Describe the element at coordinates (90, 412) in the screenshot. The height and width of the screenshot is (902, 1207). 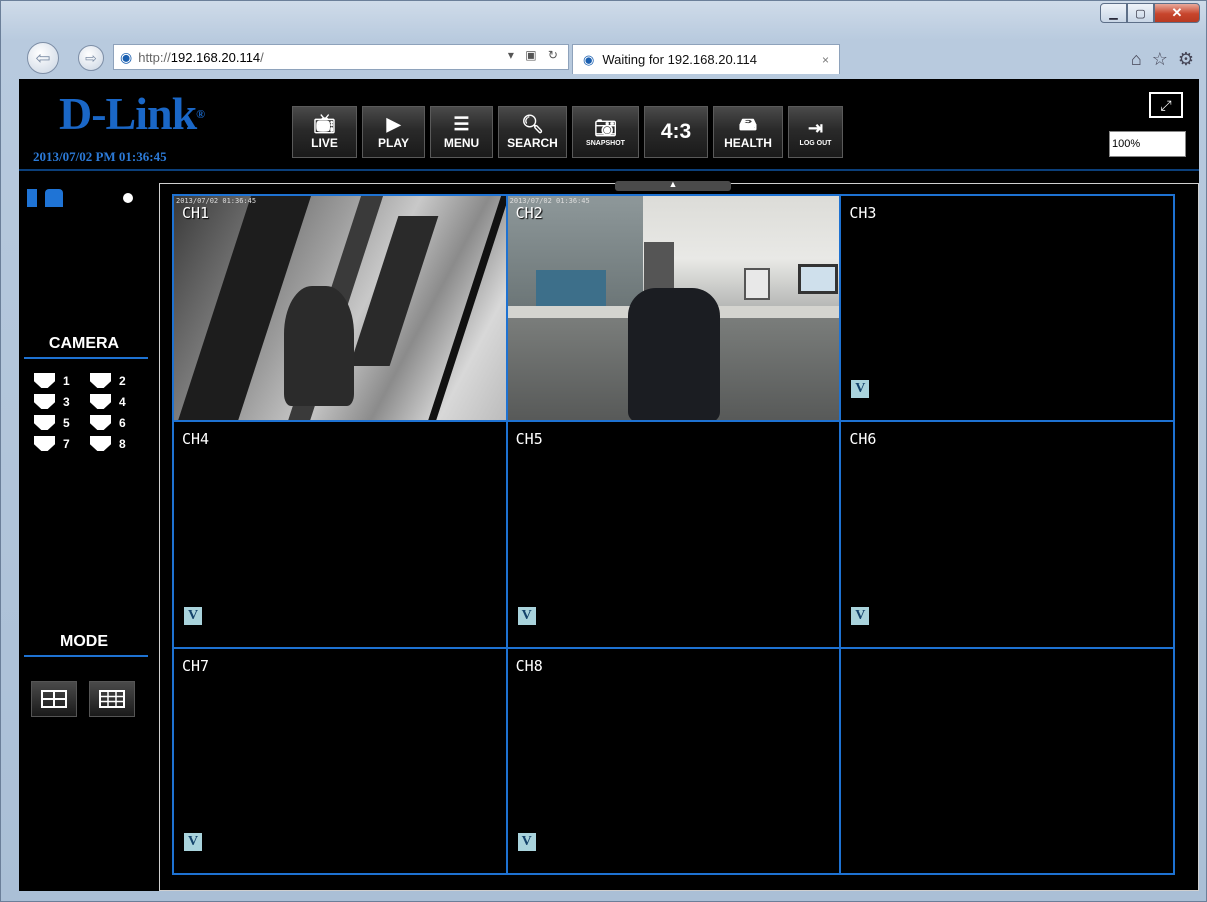
I see `camera-list: 1 2 3 4 5 6 7 8` at that location.